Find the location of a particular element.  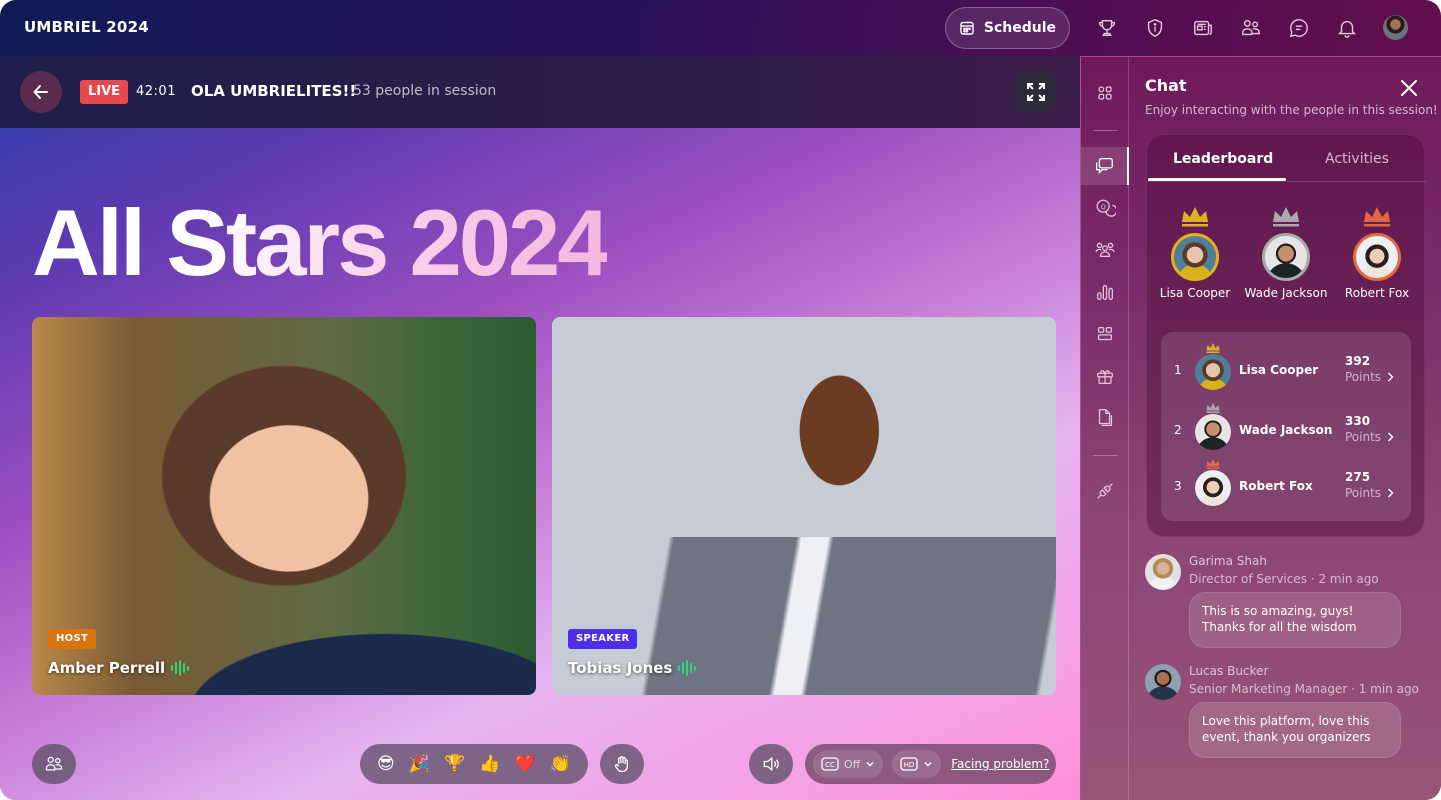

session-title: OLA UMBRIELITES!! is located at coordinates (274, 91).